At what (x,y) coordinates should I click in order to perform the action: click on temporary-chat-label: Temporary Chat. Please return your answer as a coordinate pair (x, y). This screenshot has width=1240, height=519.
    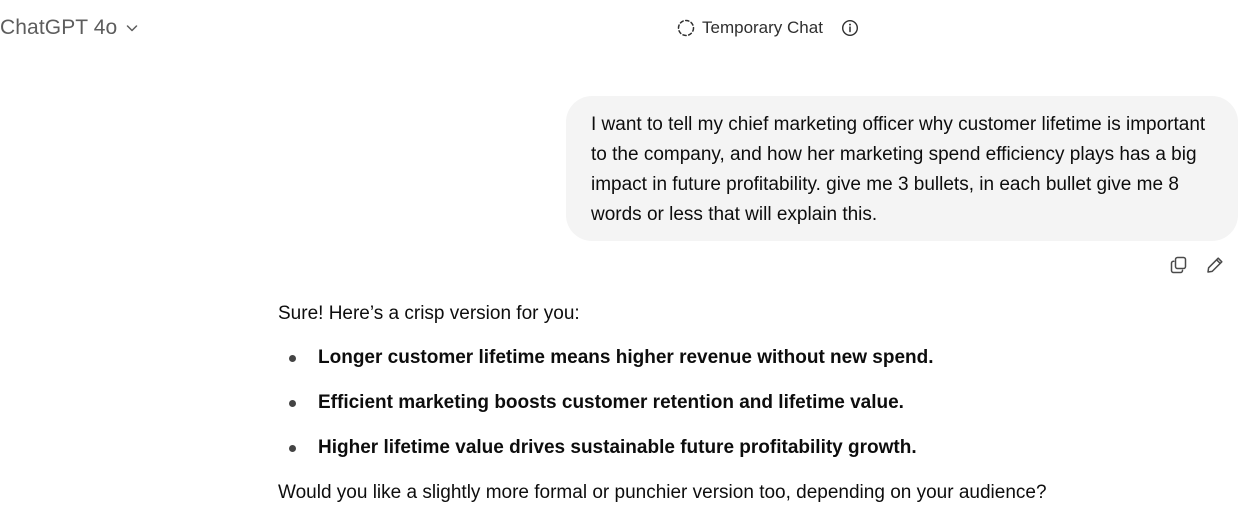
    Looking at the image, I should click on (762, 27).